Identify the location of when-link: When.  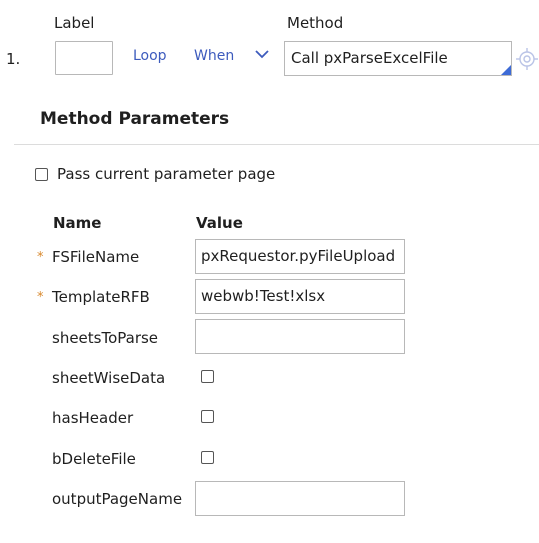
(214, 56).